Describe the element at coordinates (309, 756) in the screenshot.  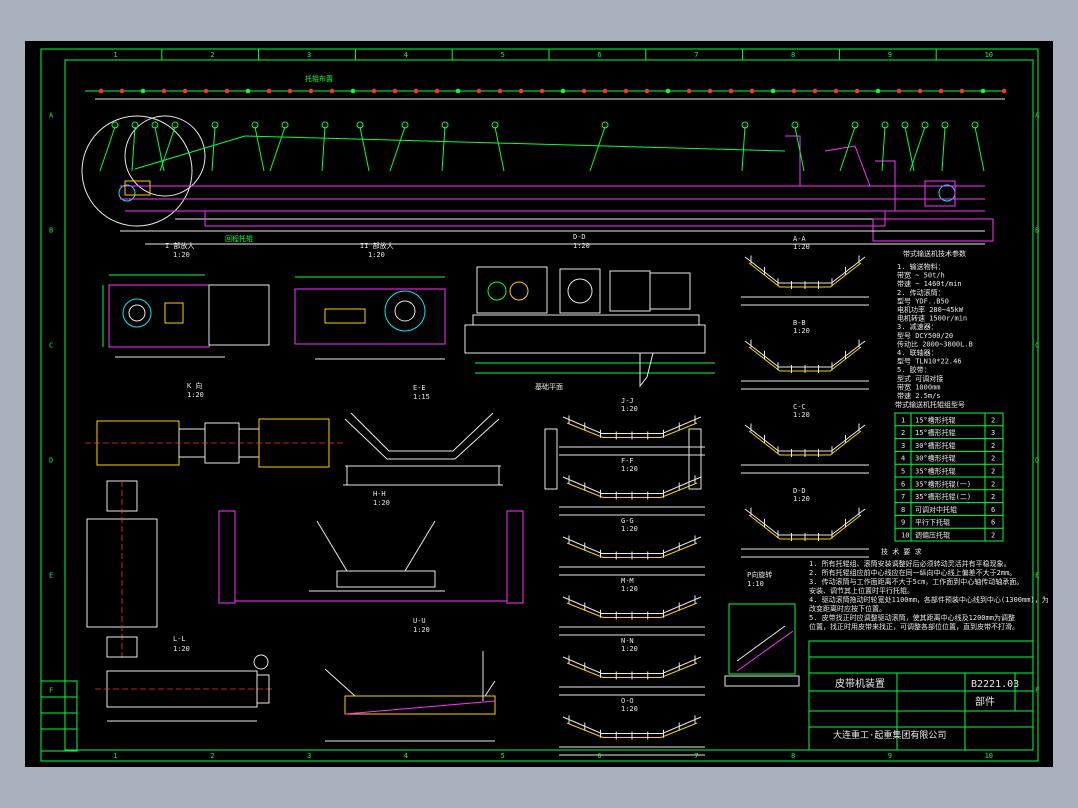
I see `column-label-bottom: 3` at that location.